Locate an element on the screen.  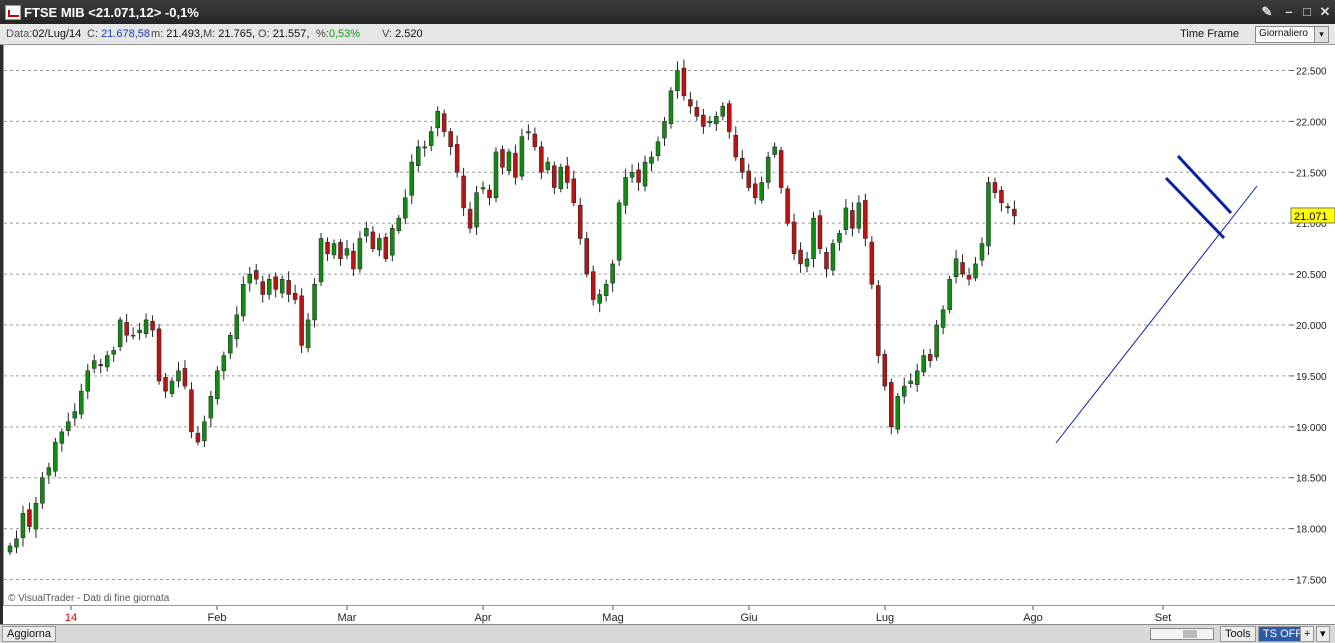
y-tick-label: 18.500 is located at coordinates (1311, 479).